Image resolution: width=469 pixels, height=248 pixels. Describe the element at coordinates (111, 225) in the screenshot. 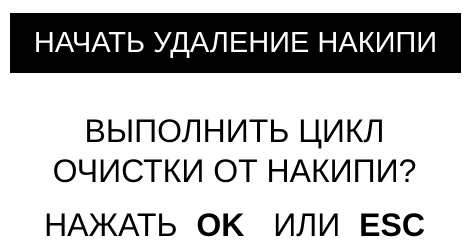

I see `prompt-press-label: НАЖАТЬ` at that location.